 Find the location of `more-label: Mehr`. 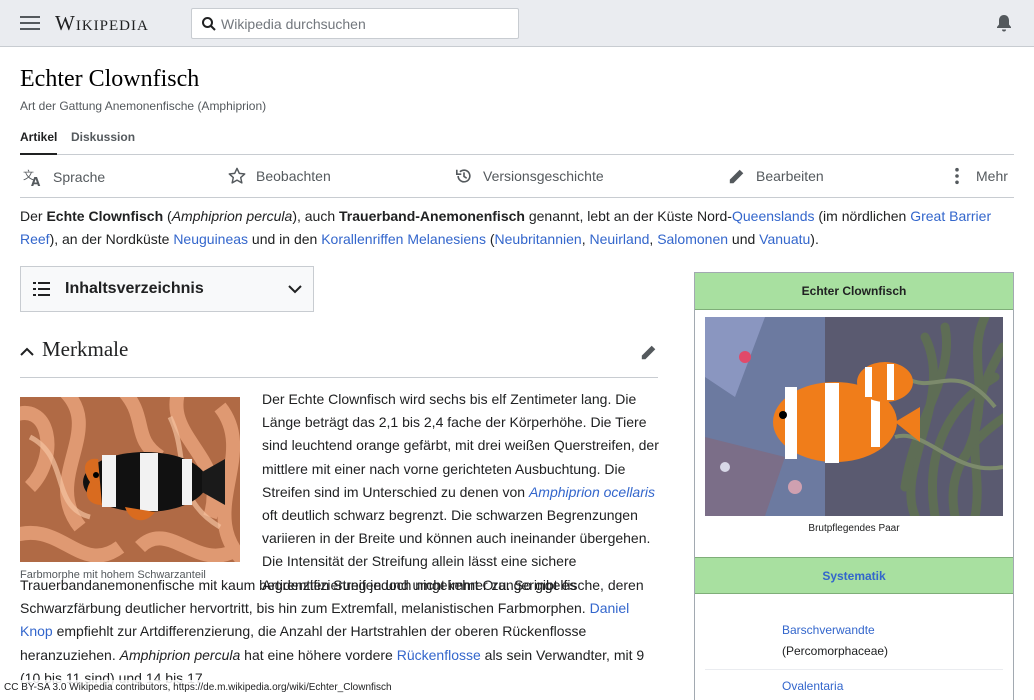

more-label: Mehr is located at coordinates (992, 176).